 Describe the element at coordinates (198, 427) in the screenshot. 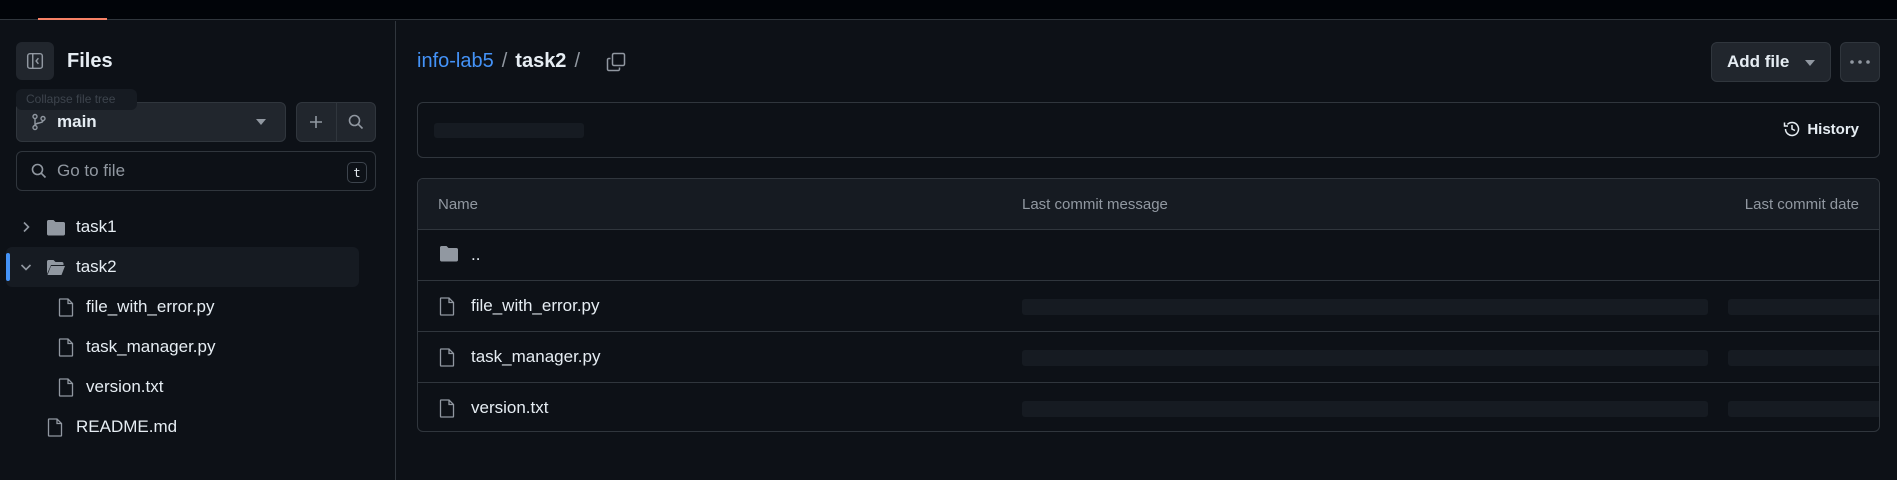

I see `tree-item-readme: README.md` at that location.